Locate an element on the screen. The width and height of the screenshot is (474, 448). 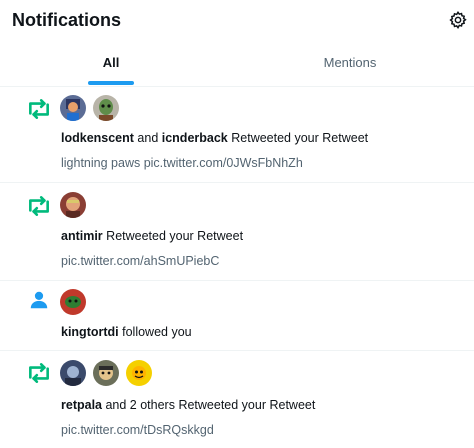
tweet-preview: pic.twitter.com/ahSmUPiebC is located at coordinates (140, 261).